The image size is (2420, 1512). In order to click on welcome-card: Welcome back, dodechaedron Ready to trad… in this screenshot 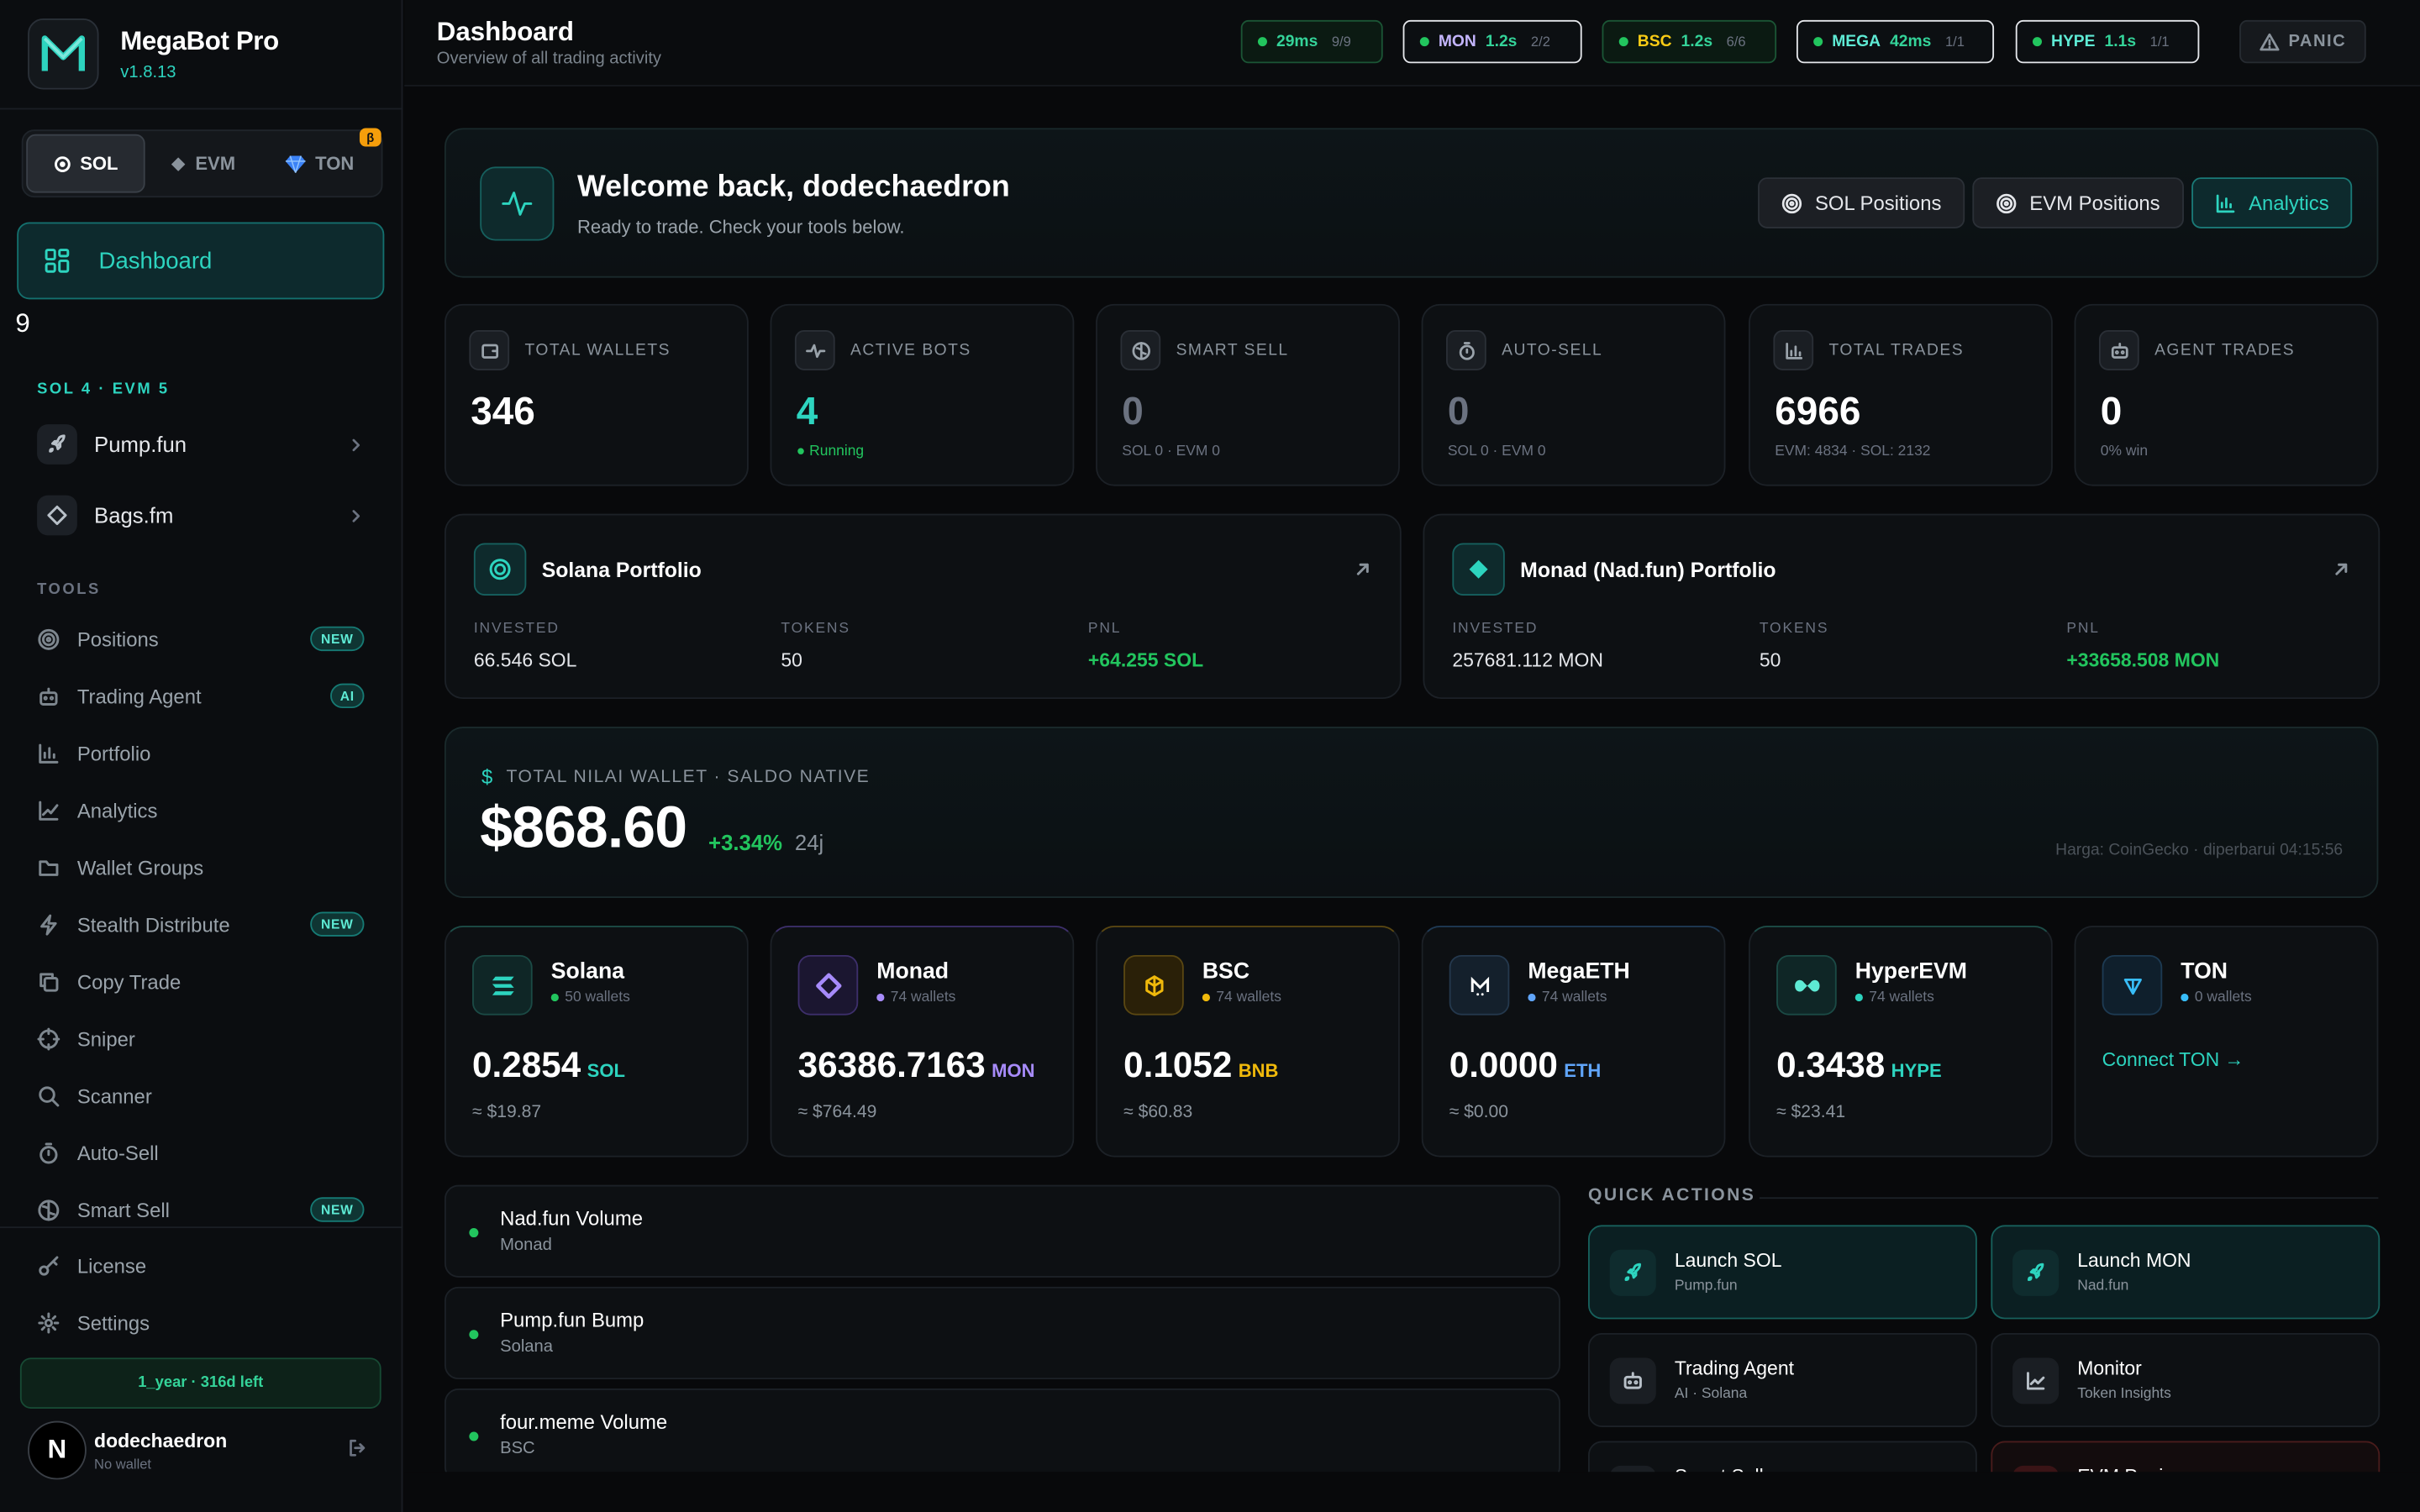, I will do `click(1411, 203)`.